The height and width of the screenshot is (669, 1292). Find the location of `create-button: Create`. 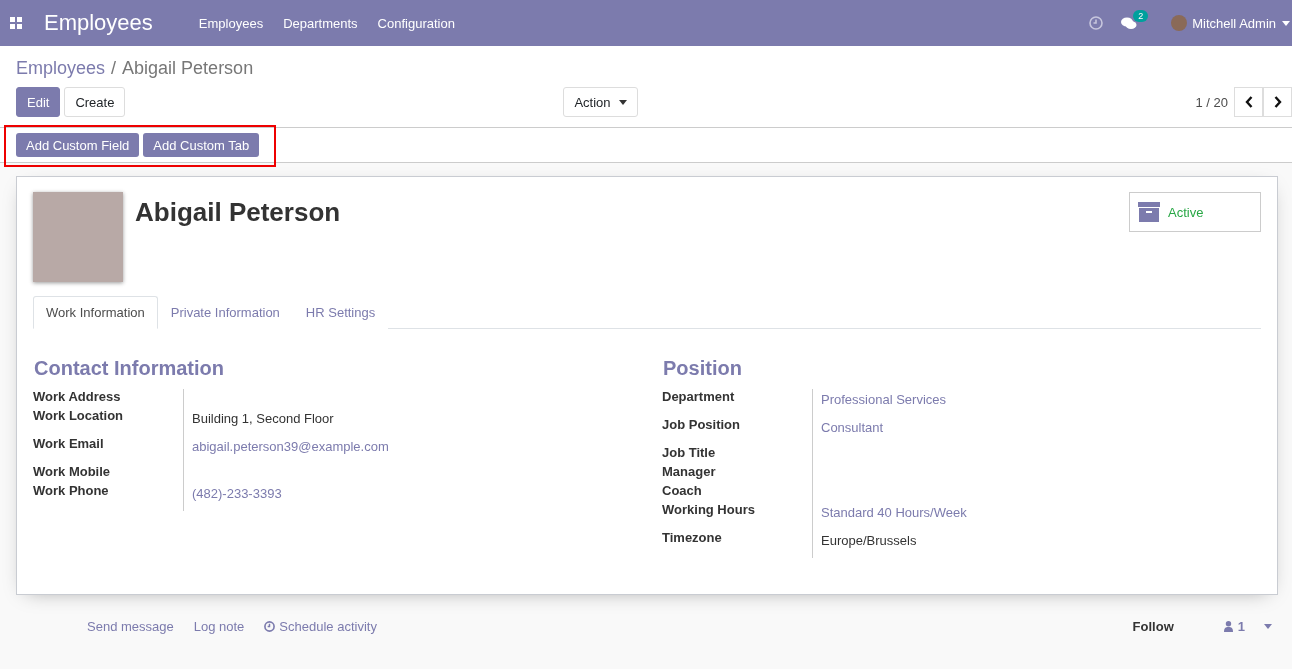

create-button: Create is located at coordinates (95, 102).